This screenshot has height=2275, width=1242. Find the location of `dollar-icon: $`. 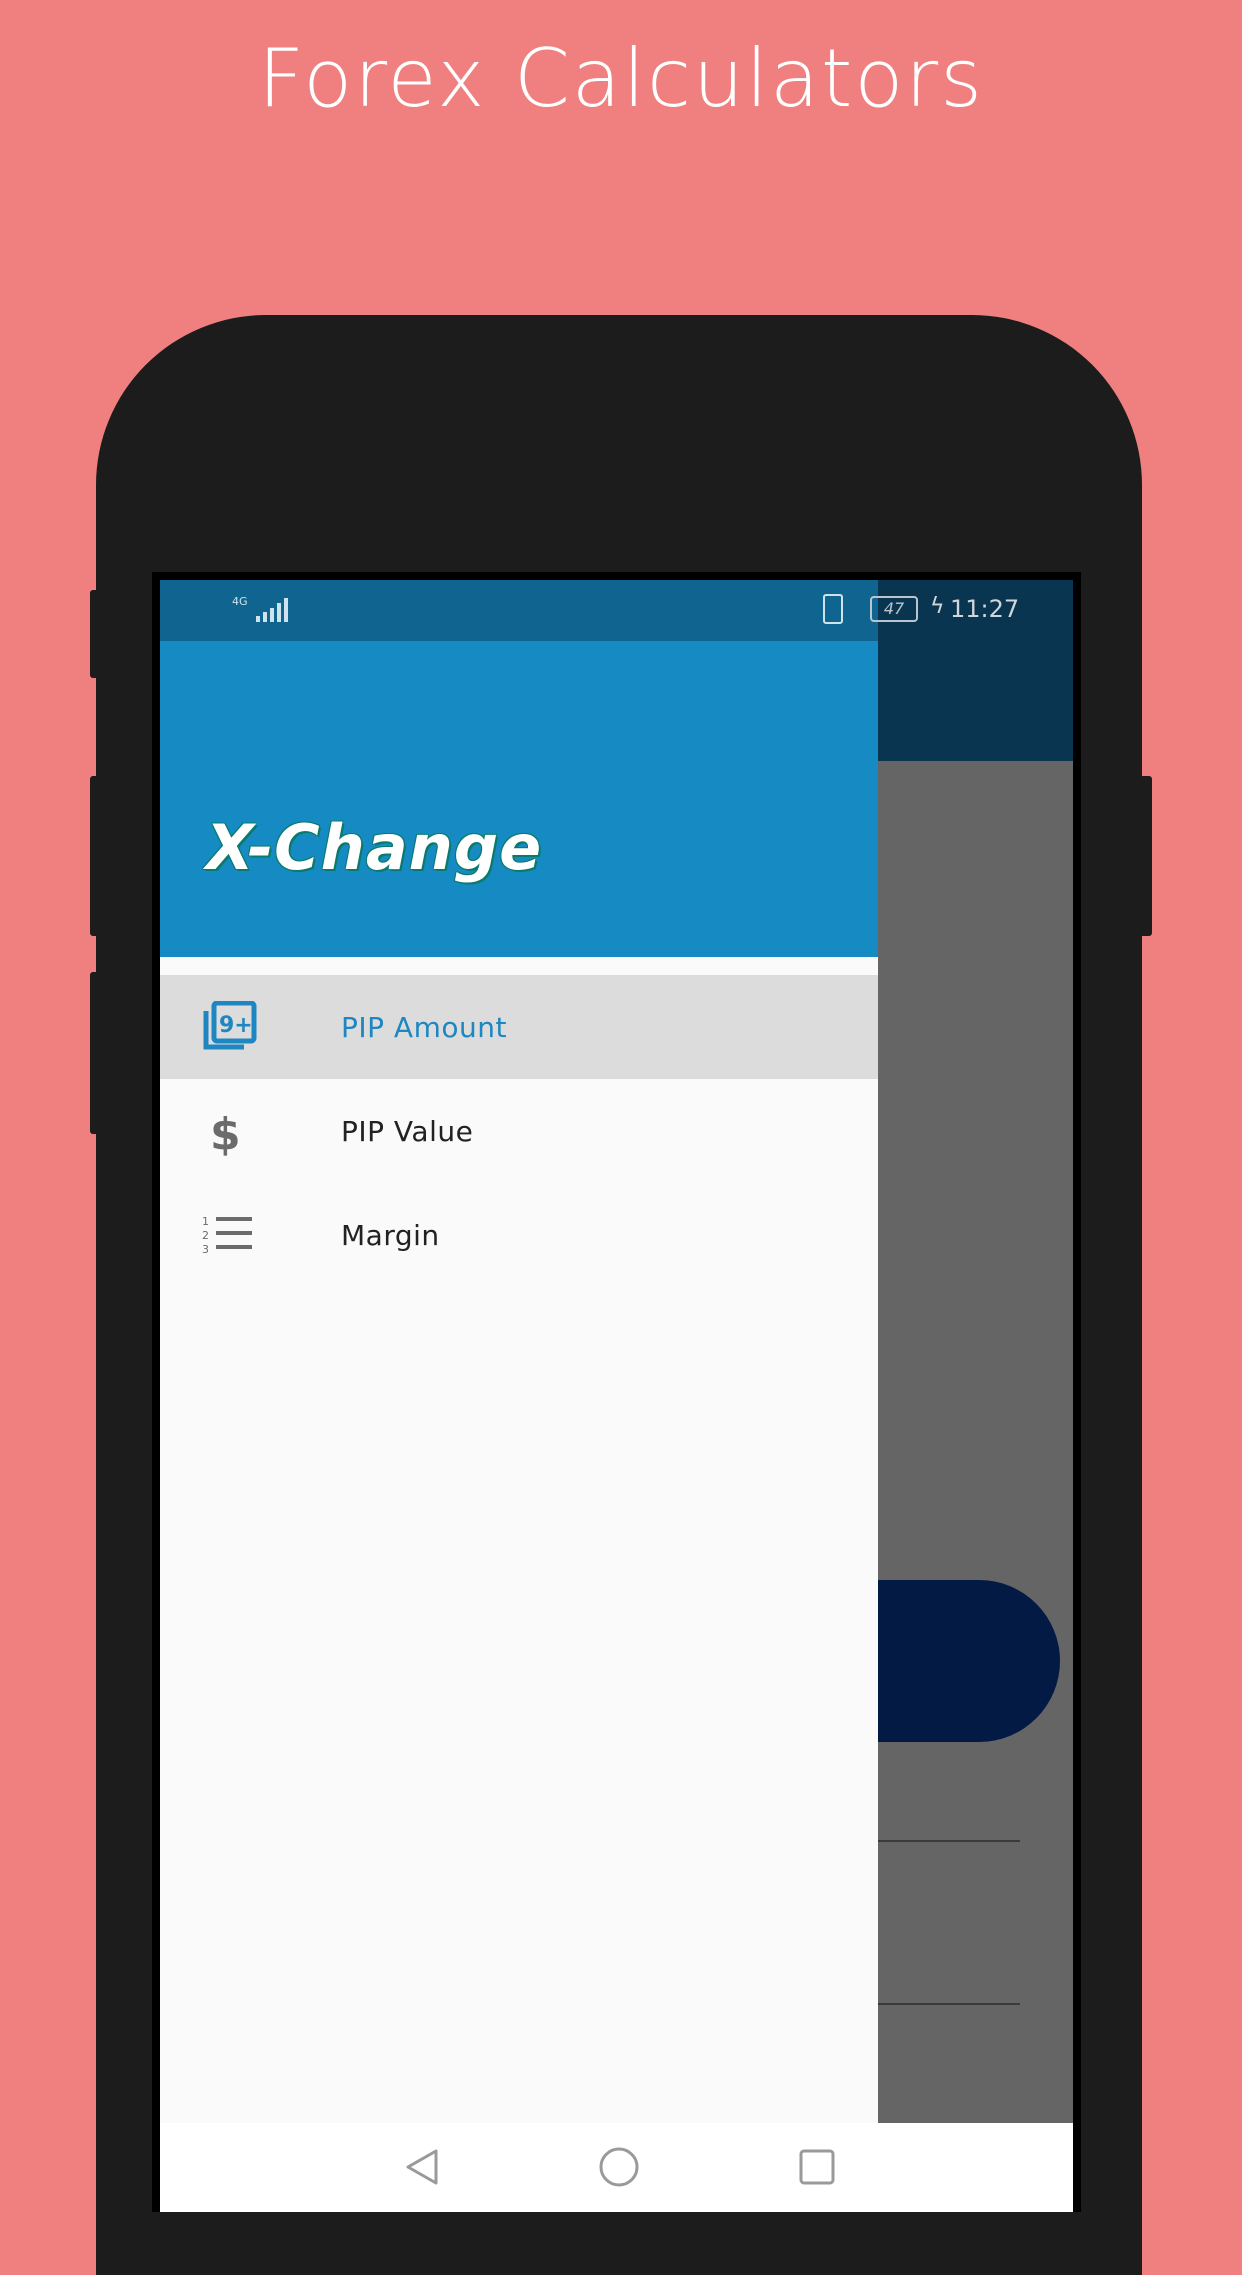

dollar-icon: $ is located at coordinates (228, 1132).